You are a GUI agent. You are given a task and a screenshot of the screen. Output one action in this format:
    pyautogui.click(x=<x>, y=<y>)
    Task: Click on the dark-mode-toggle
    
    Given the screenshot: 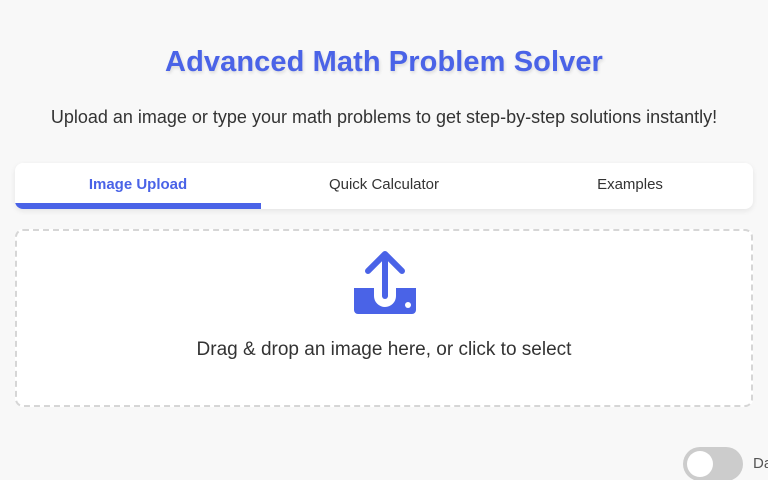 What is the action you would take?
    pyautogui.click(x=713, y=463)
    